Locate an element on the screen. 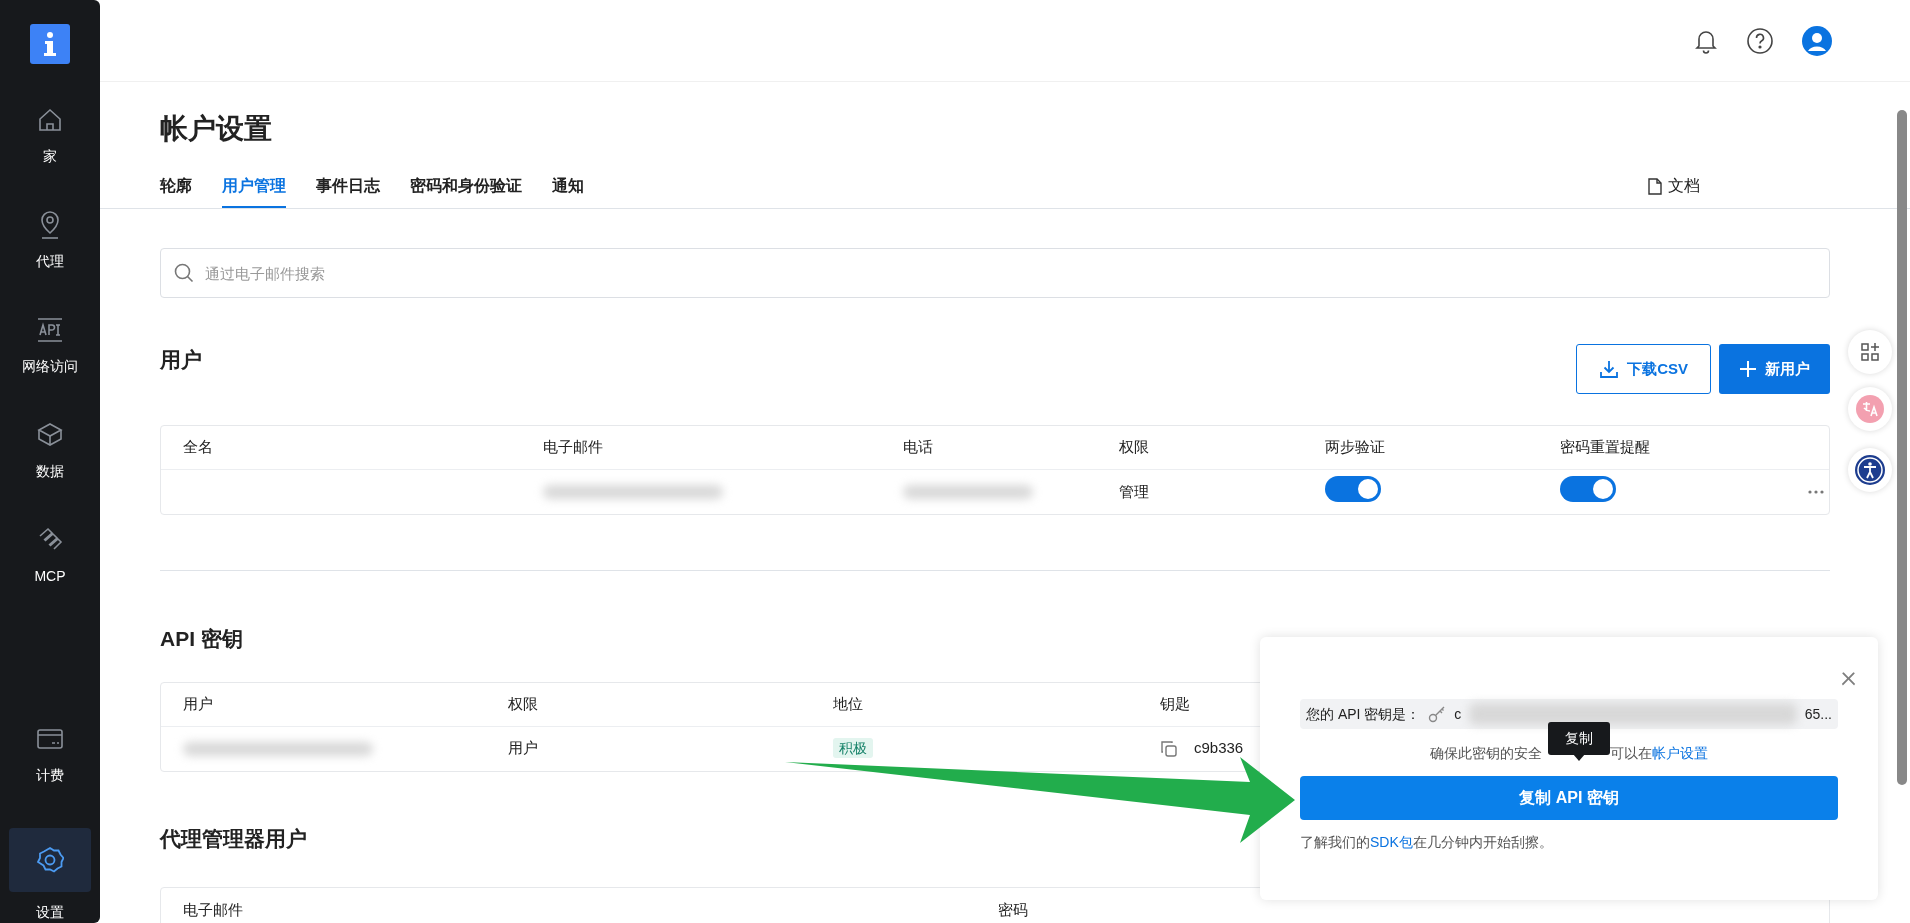 The width and height of the screenshot is (1910, 923). api-icon is located at coordinates (50, 330).